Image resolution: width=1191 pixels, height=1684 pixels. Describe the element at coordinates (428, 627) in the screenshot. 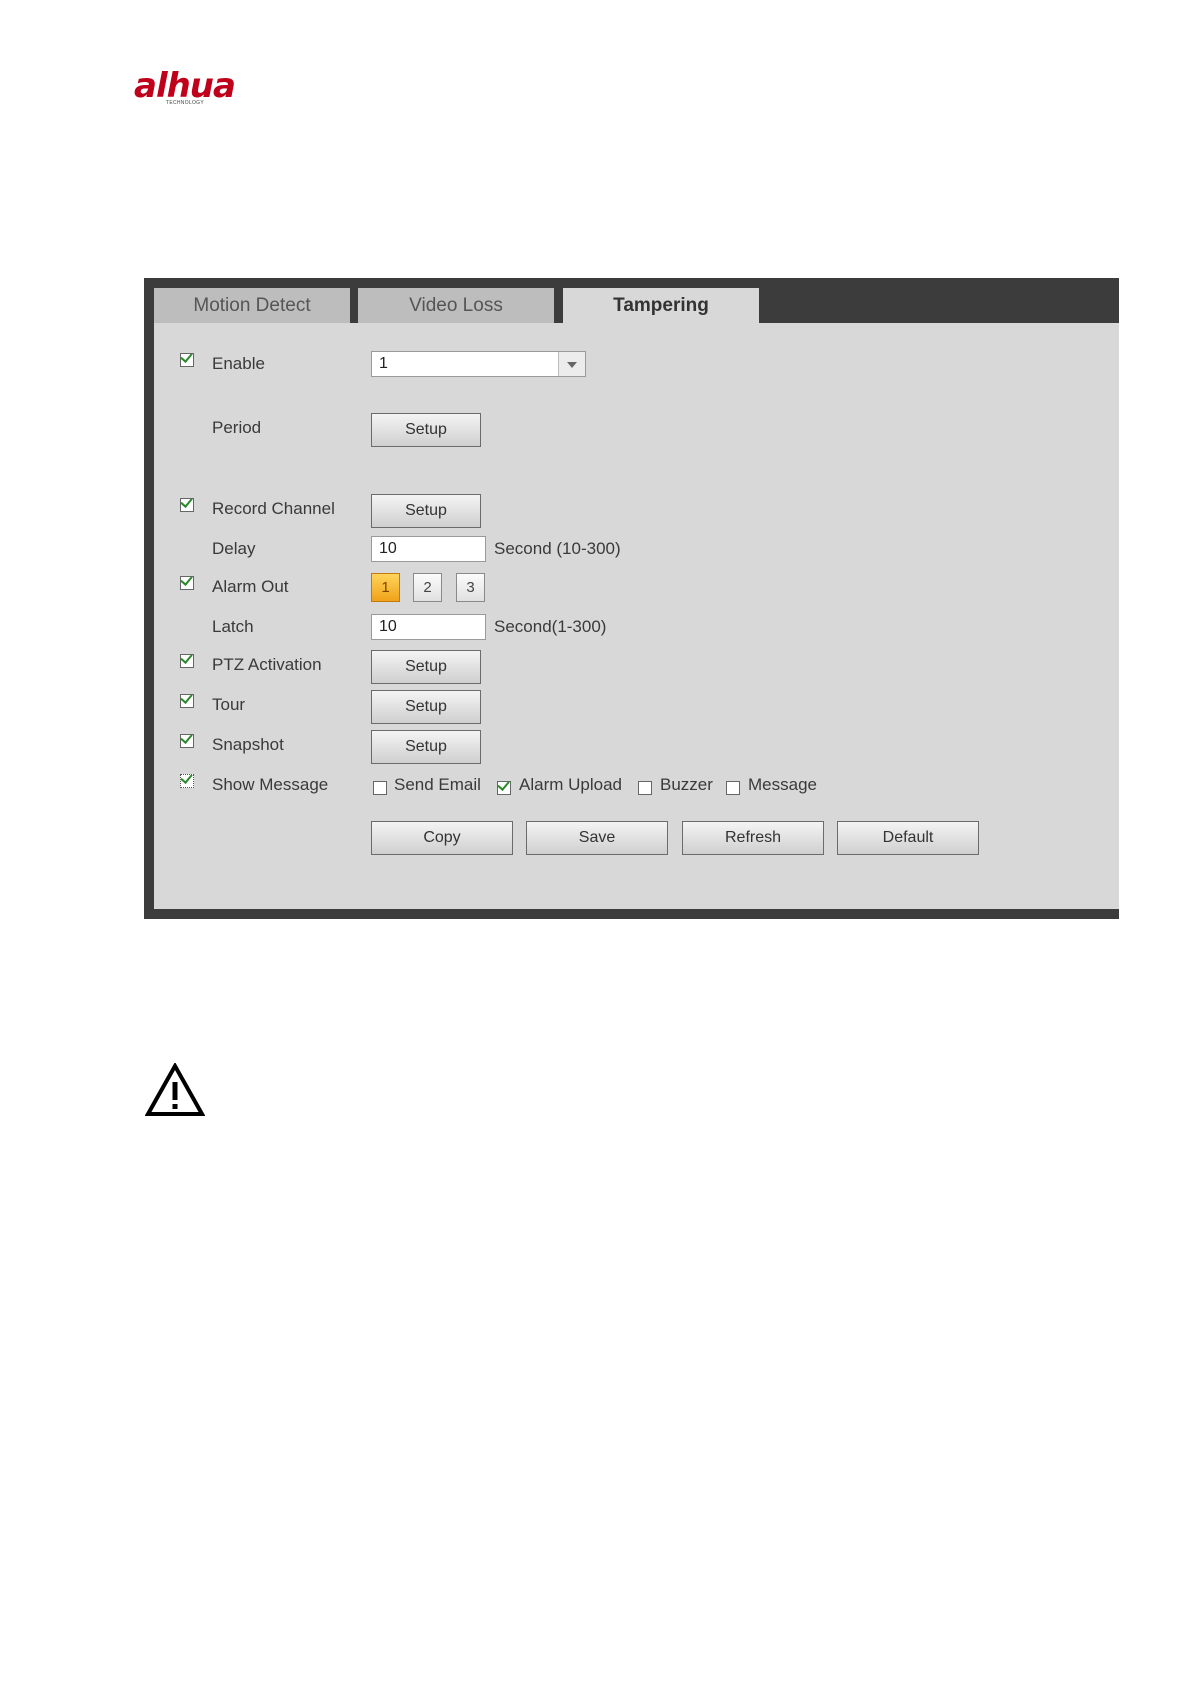

I see `latch-input: 10` at that location.